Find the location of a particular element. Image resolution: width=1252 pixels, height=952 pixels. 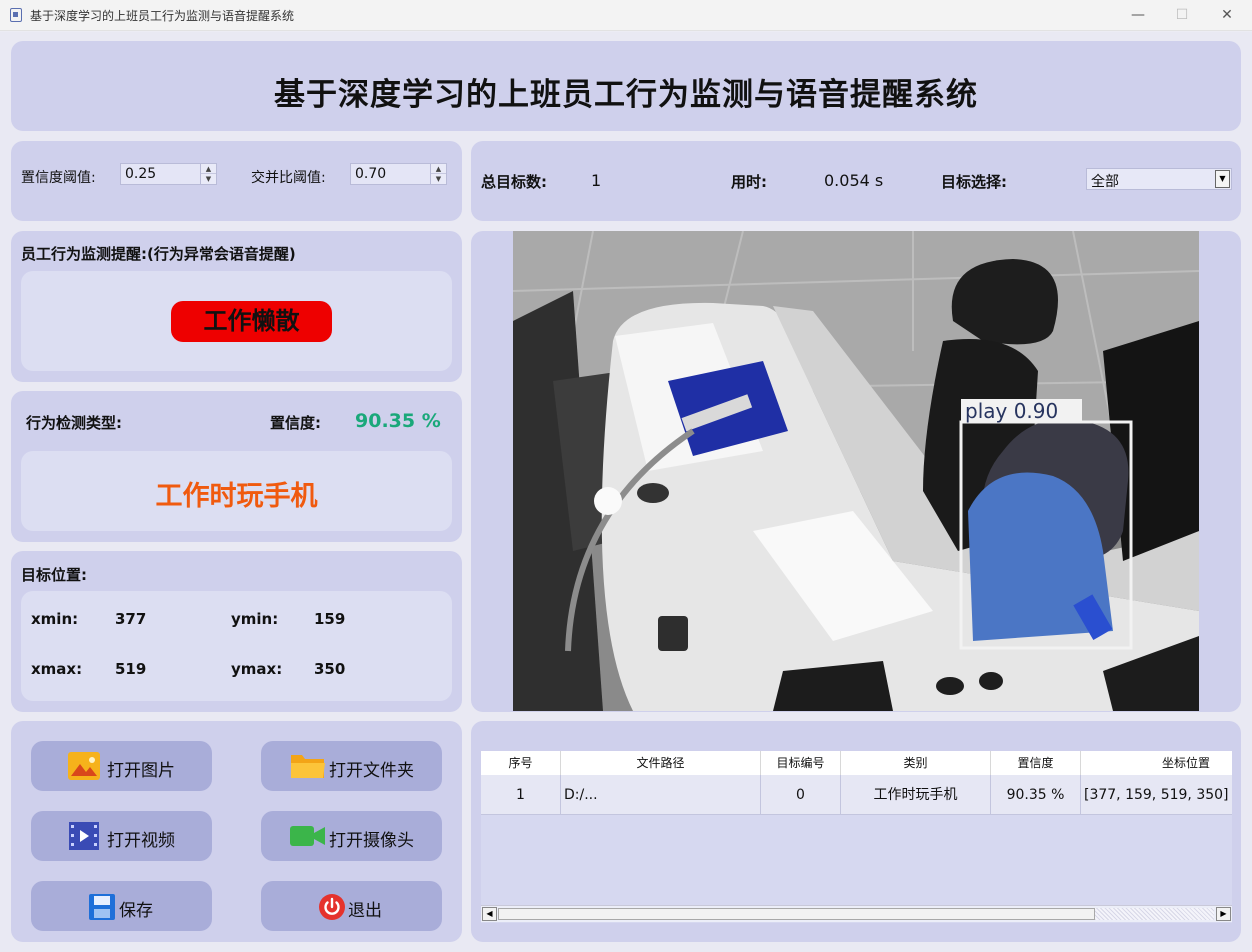

open-camera-label: 打开摄像头 is located at coordinates (371, 841).